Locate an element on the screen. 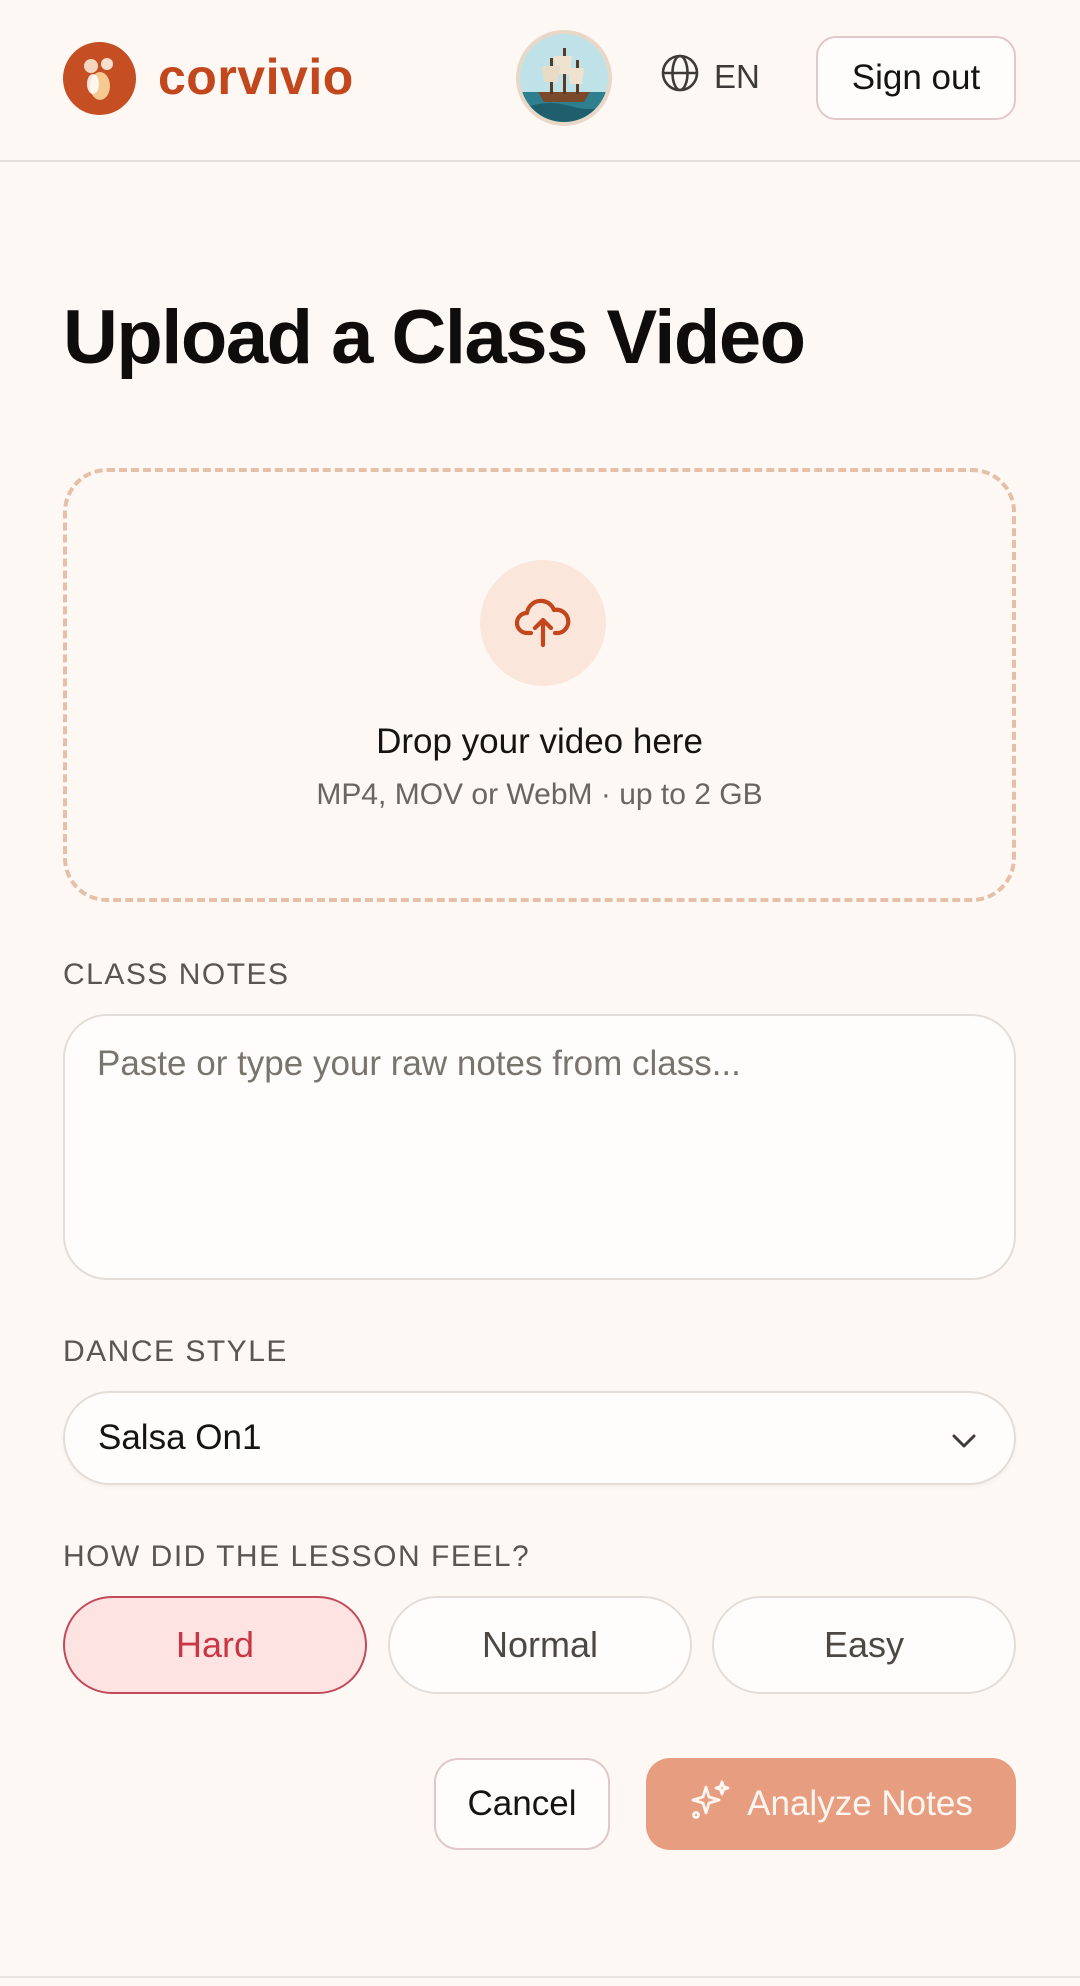 The height and width of the screenshot is (1986, 1080). avatar is located at coordinates (564, 78).